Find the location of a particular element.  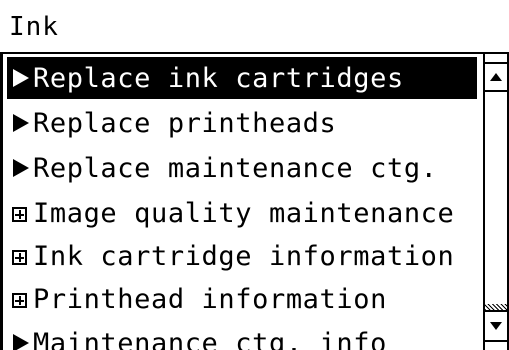

menu-item-label: Replace maintenance ctg. is located at coordinates (235, 168).